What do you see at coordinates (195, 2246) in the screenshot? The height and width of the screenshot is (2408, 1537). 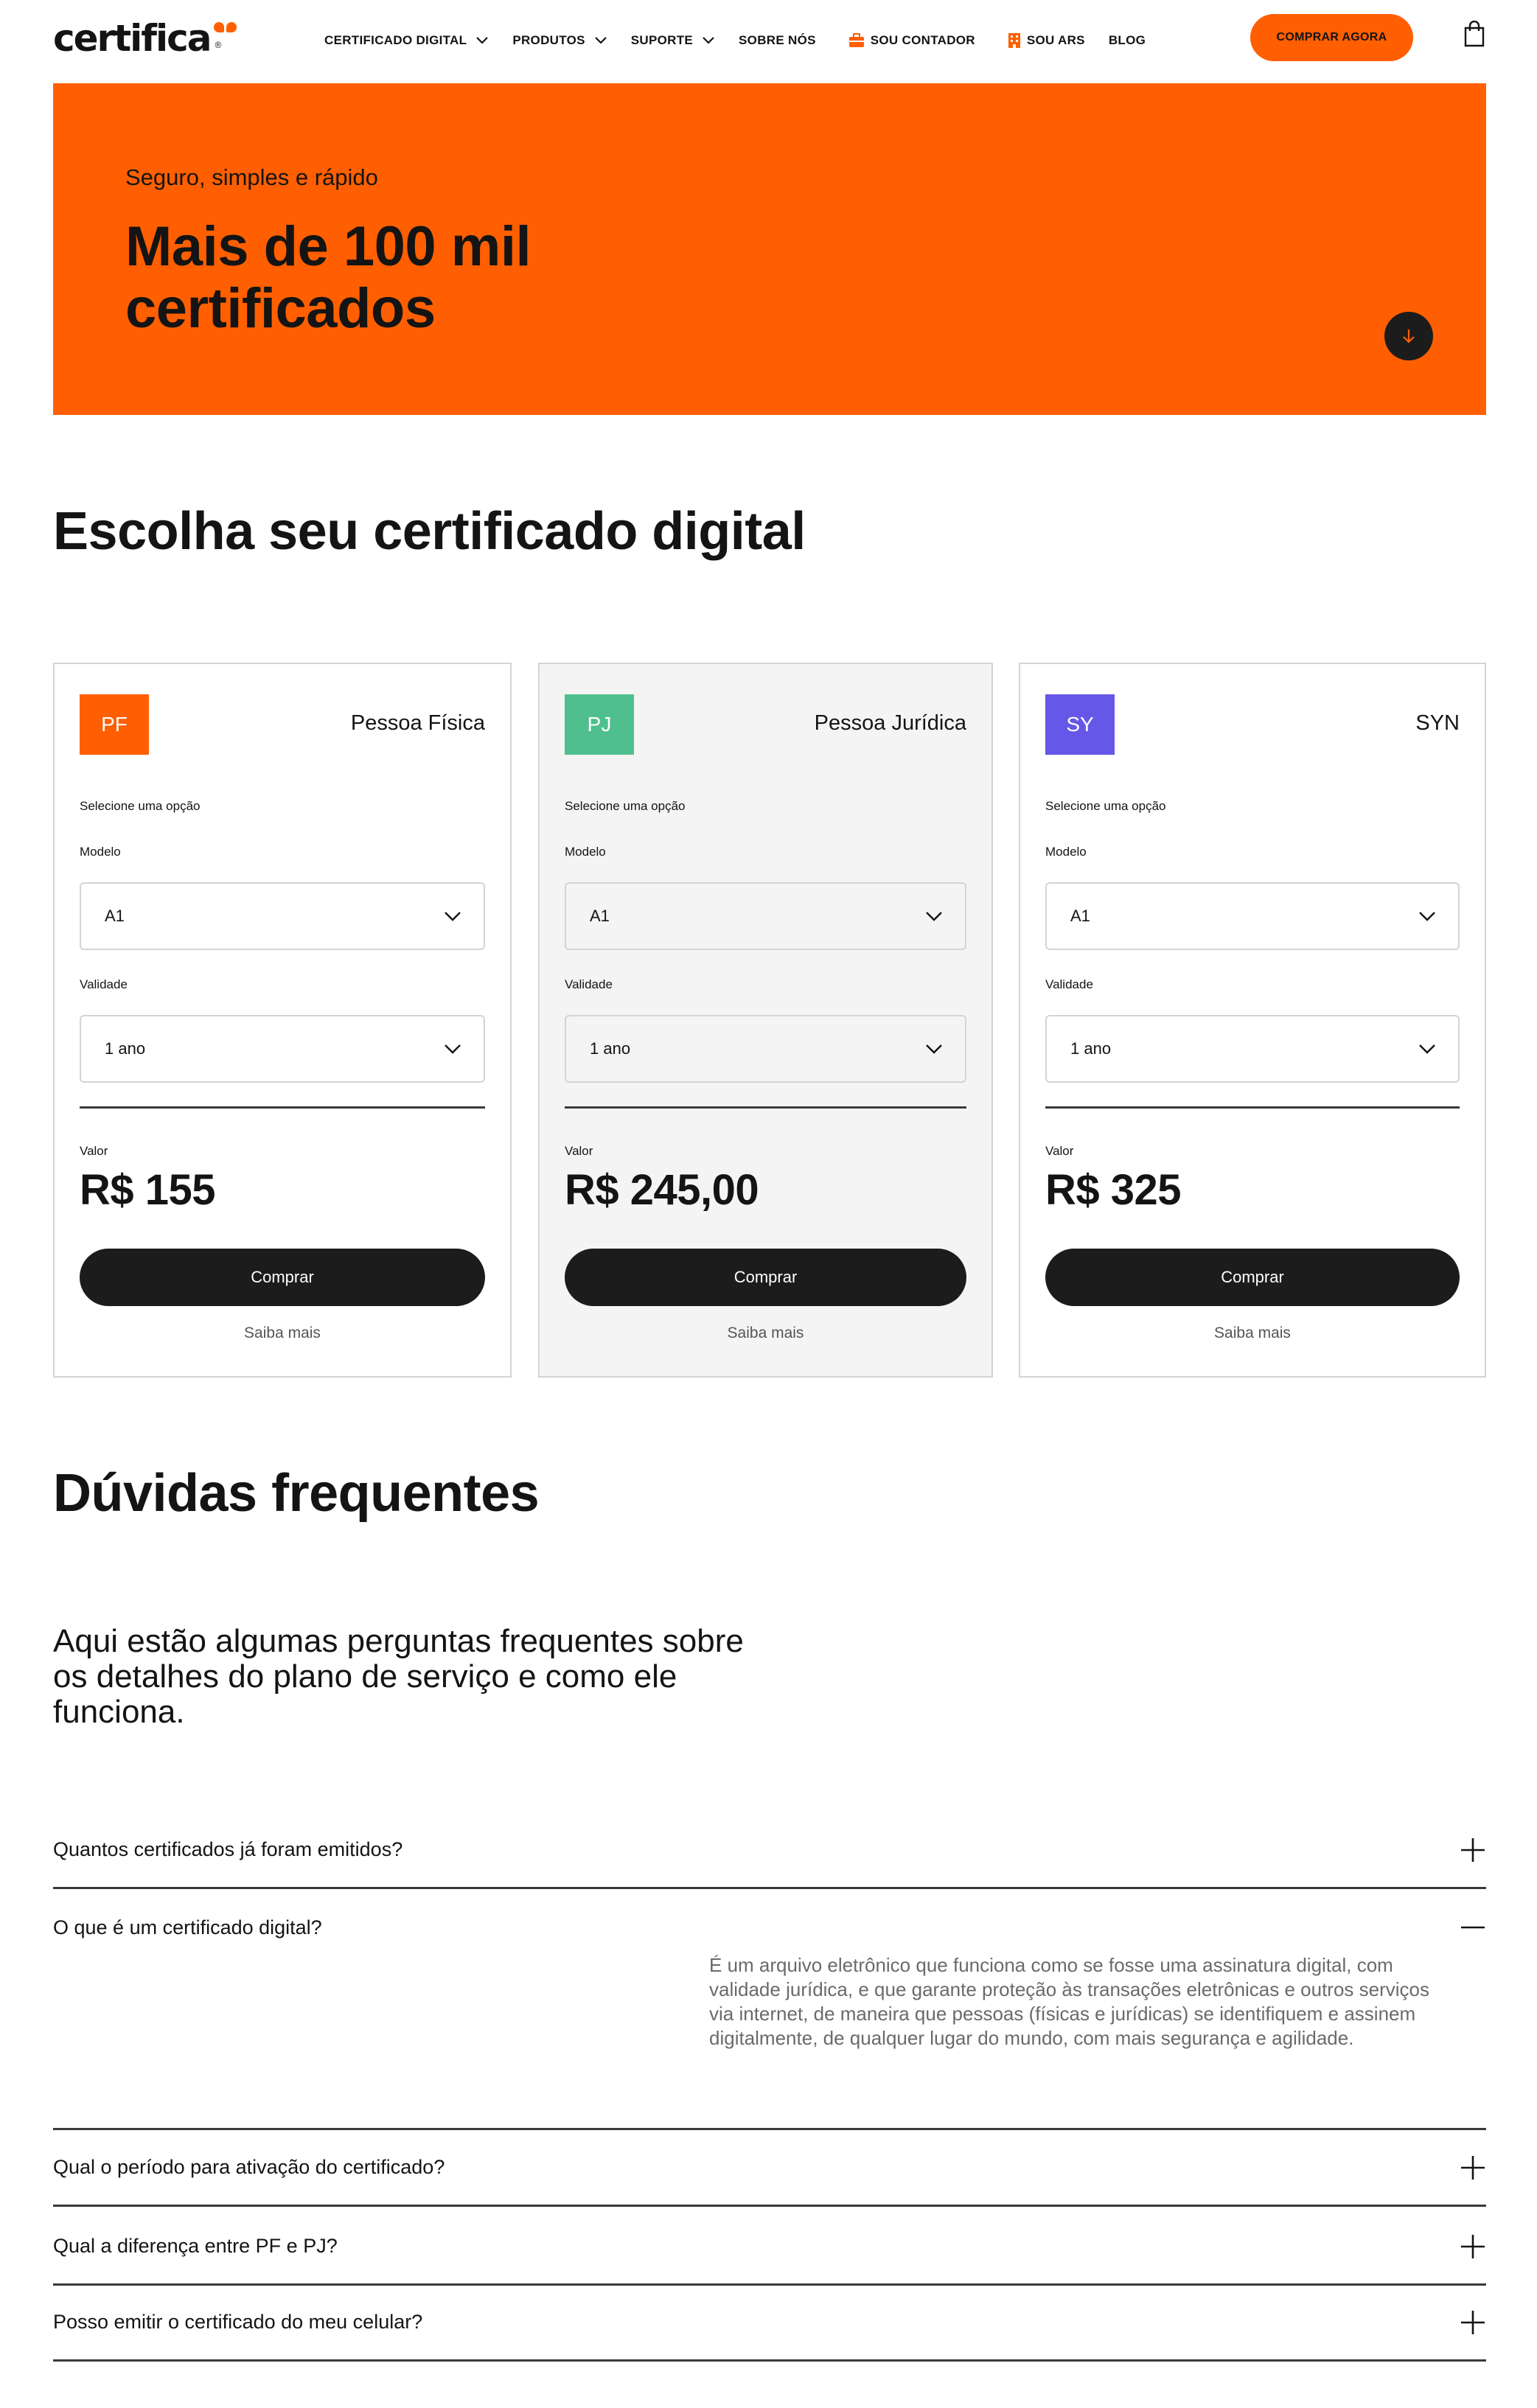 I see `faq-question: Qual a diferença entre PF e PJ?` at bounding box center [195, 2246].